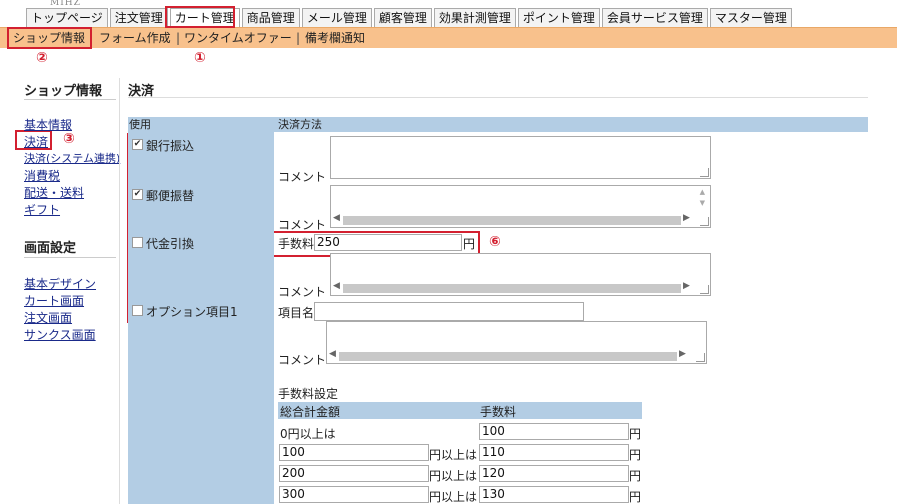 The height and width of the screenshot is (504, 920). I want to click on cod-fee-input: 250, so click(388, 242).